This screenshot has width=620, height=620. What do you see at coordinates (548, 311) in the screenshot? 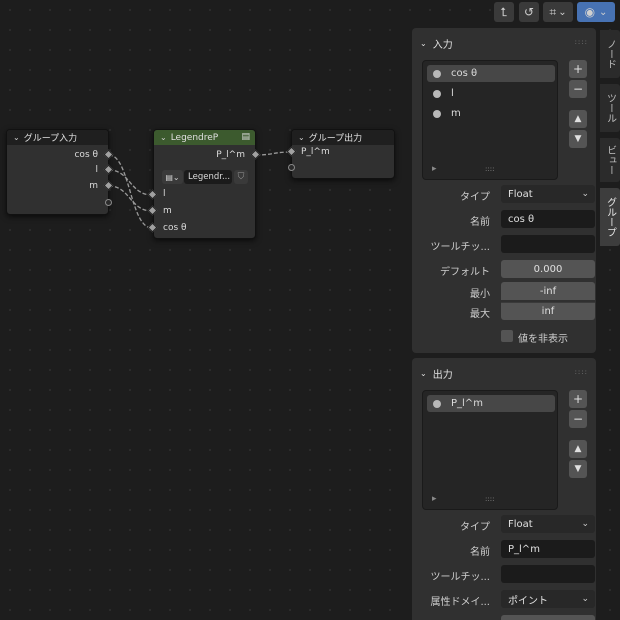
I see `max-value-field: inf` at bounding box center [548, 311].